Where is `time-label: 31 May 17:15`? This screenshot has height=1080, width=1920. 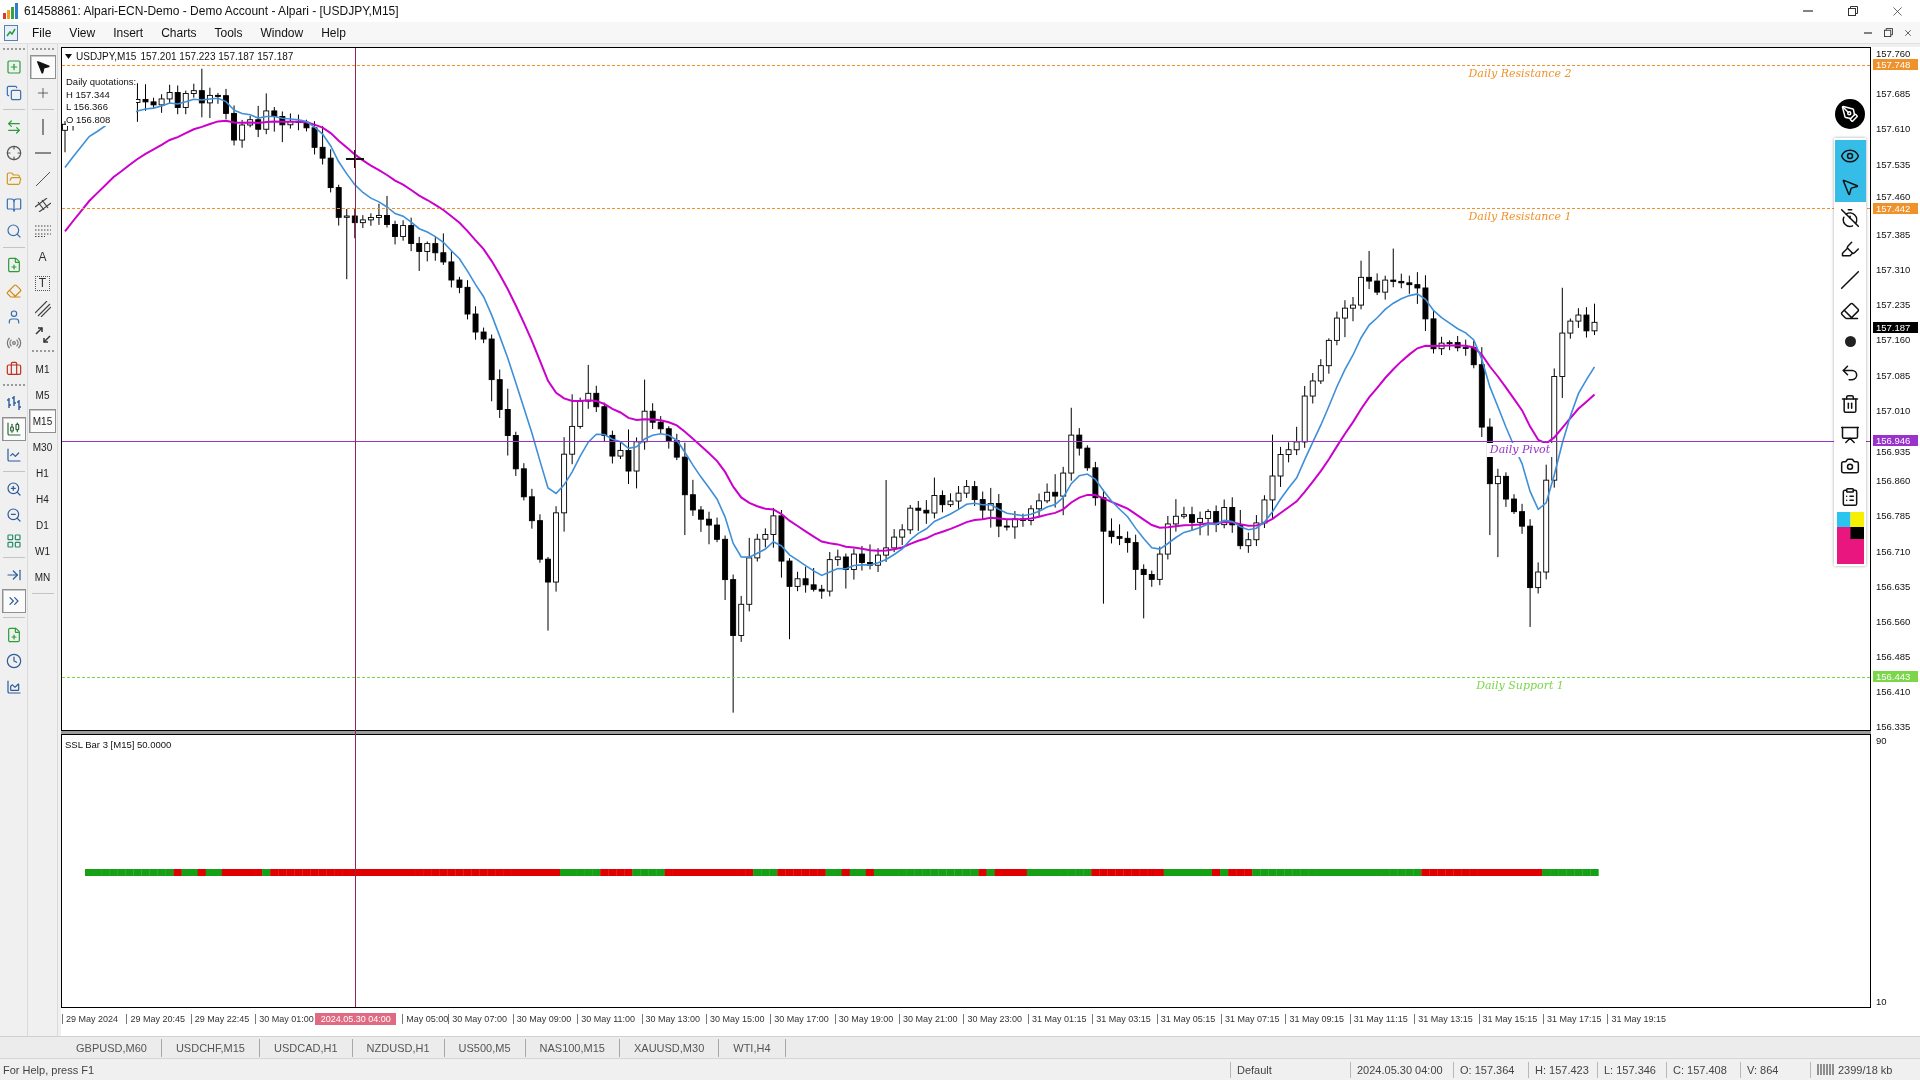
time-label: 31 May 17:15 is located at coordinates (1572, 1019).